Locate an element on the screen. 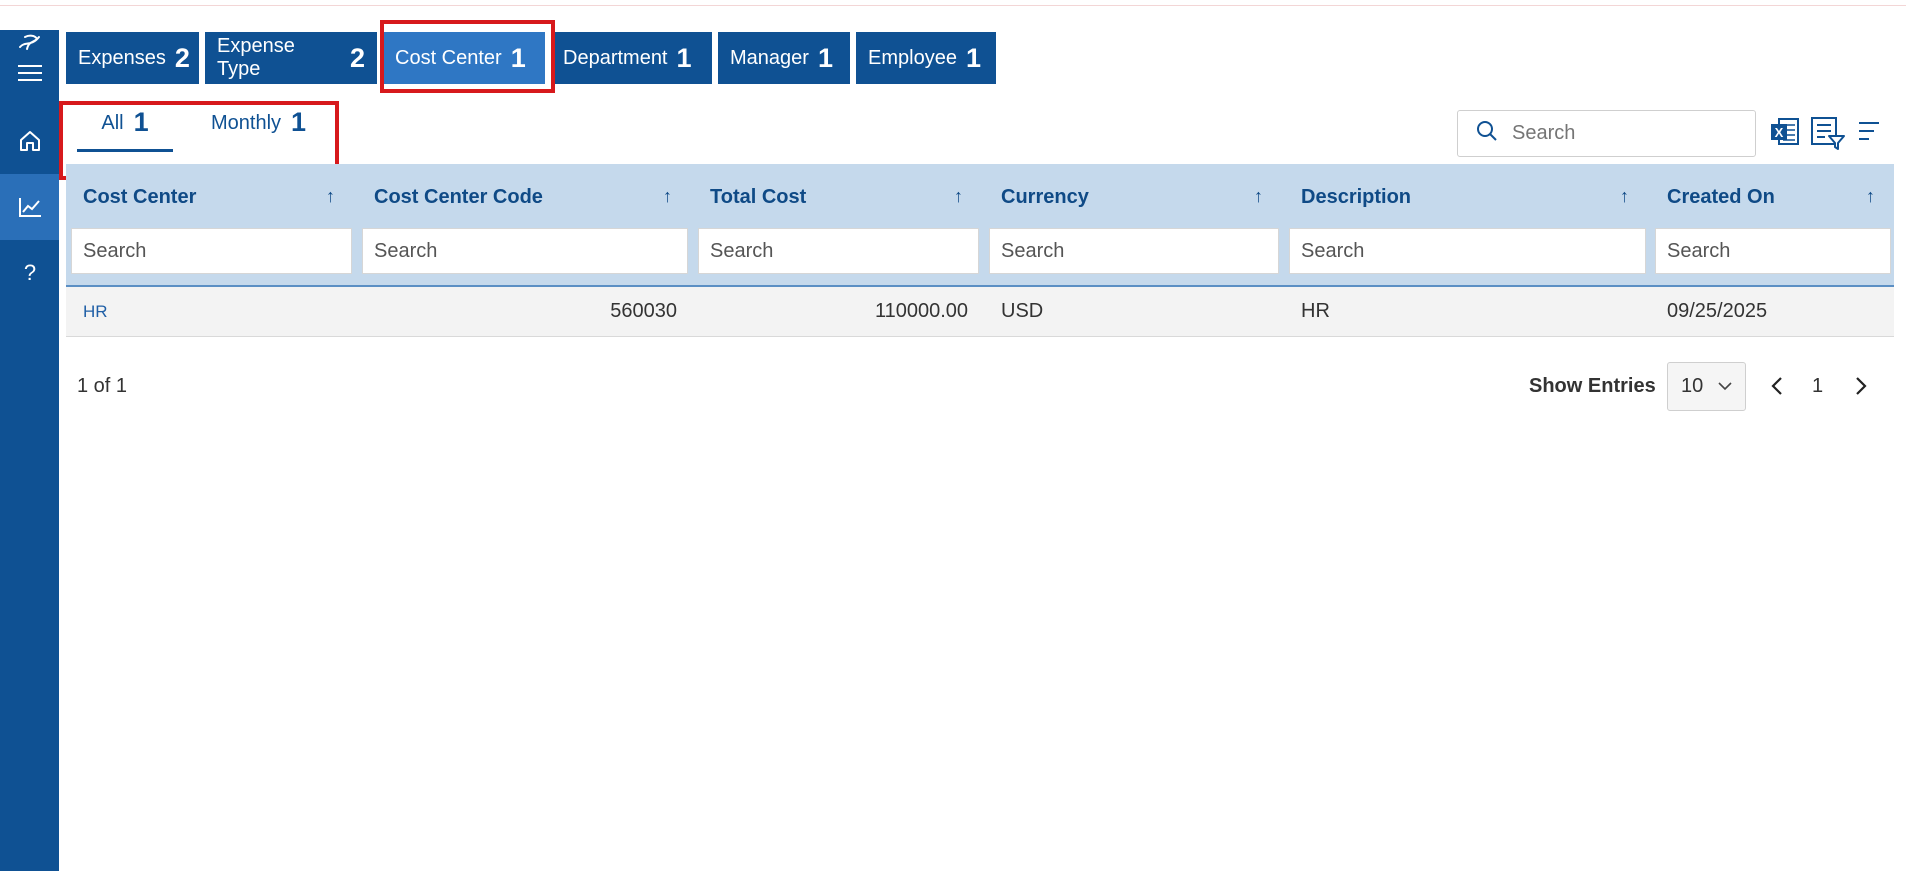 This screenshot has height=871, width=1906. pager-summary: 1 of 1 is located at coordinates (102, 386).